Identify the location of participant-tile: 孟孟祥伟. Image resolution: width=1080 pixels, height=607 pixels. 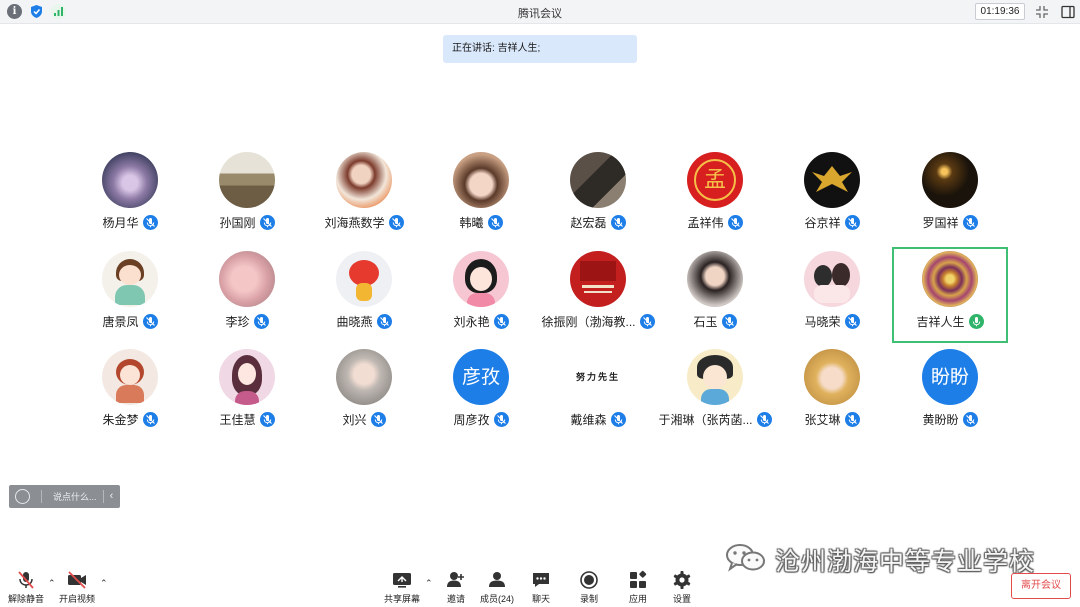
(715, 196).